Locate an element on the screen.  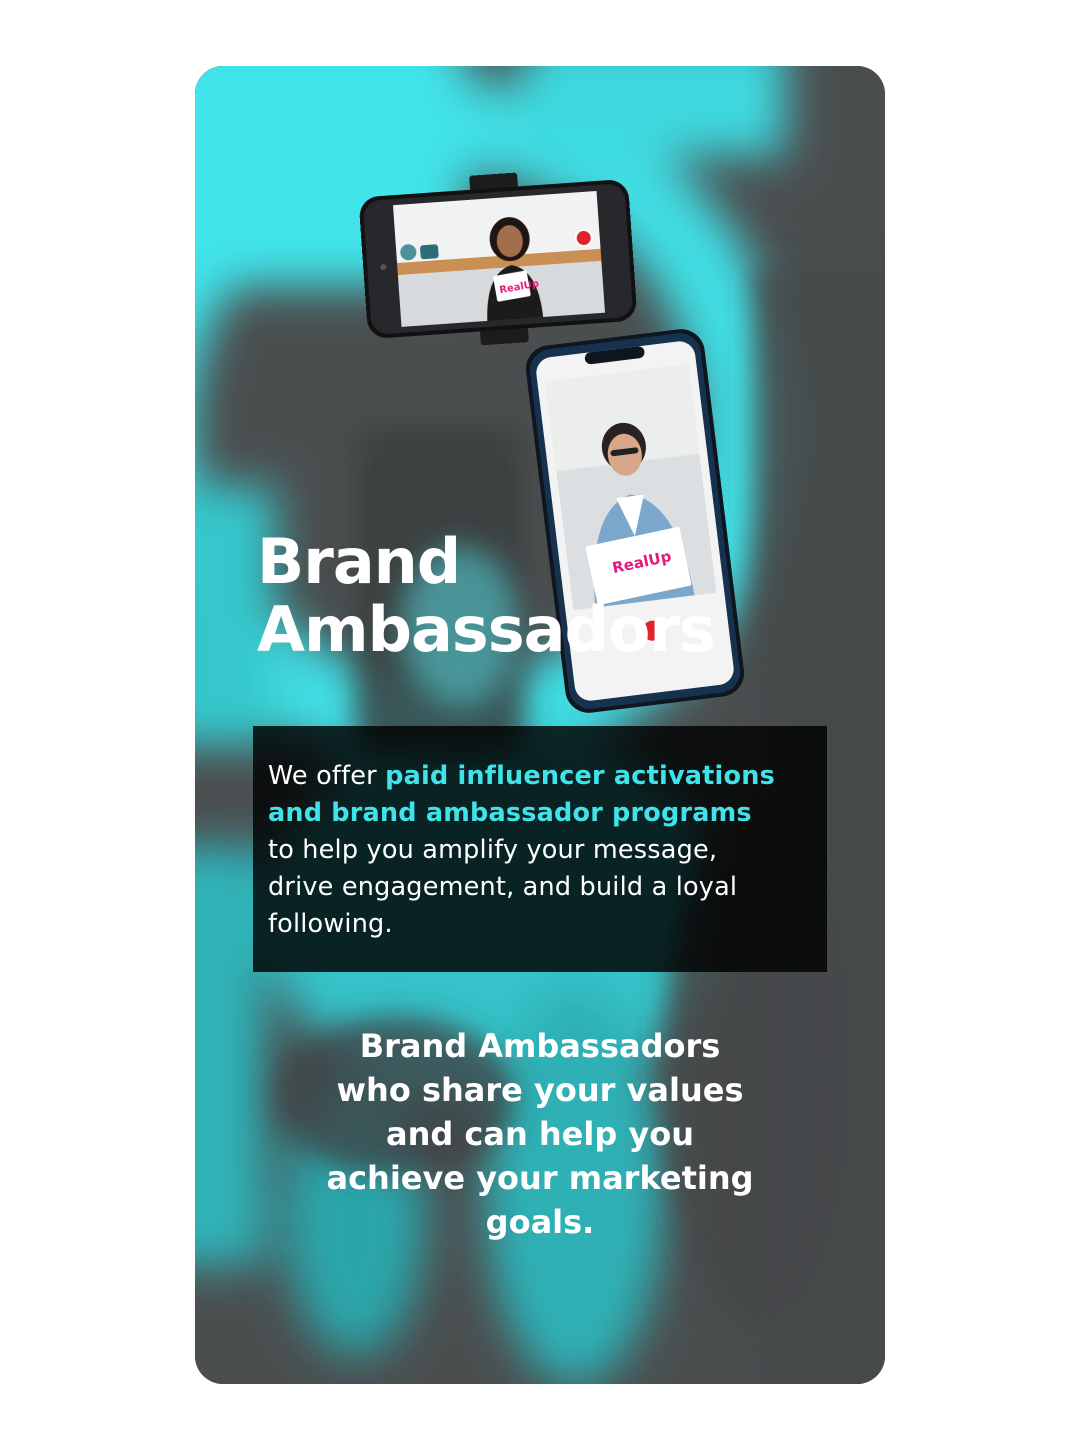
tagline-line-3: and can help you is located at coordinates (540, 1134).